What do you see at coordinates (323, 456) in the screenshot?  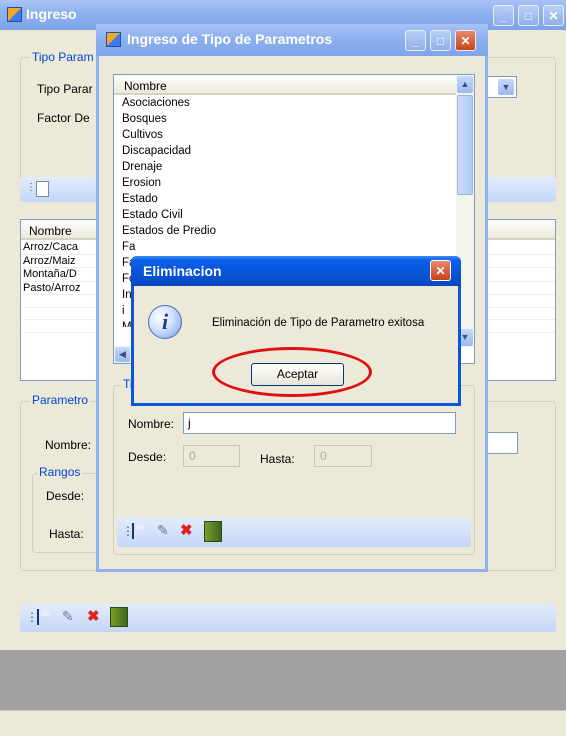 I see `hasta-value: 0` at bounding box center [323, 456].